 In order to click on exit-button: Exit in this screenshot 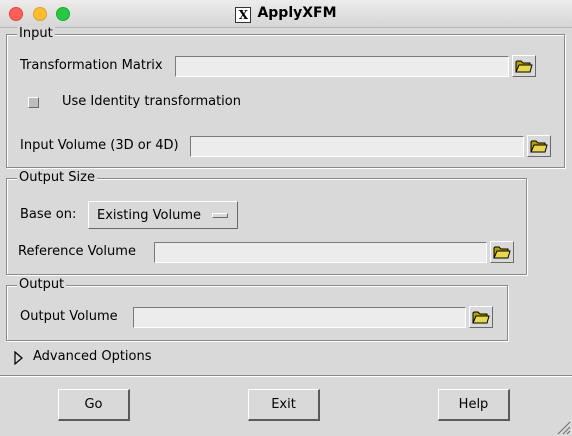, I will do `click(284, 405)`.